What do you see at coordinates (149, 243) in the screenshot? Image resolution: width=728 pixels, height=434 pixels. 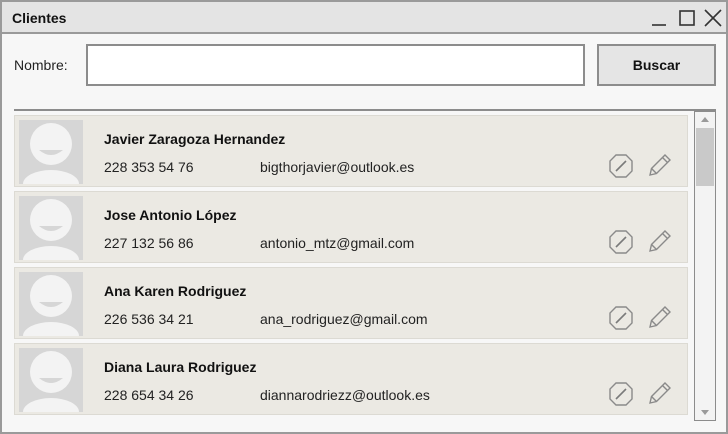 I see `client-phone: 227 132 56 86` at bounding box center [149, 243].